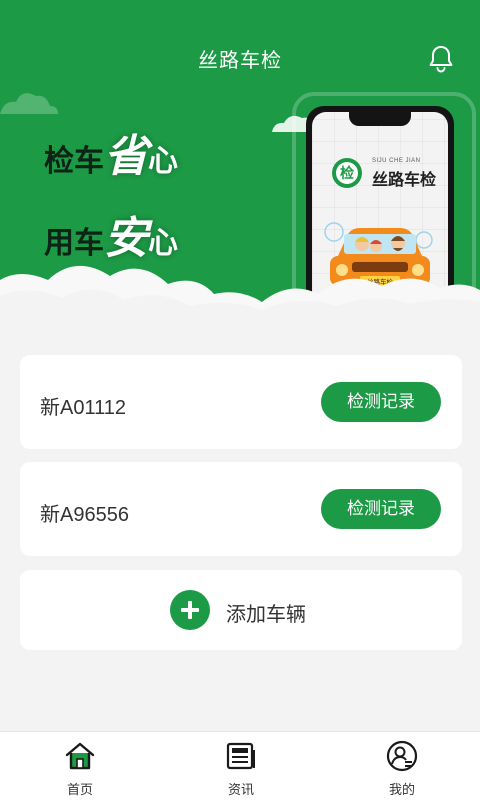 This screenshot has height=801, width=480. Describe the element at coordinates (80, 788) in the screenshot. I see `tab-label: 首页` at that location.